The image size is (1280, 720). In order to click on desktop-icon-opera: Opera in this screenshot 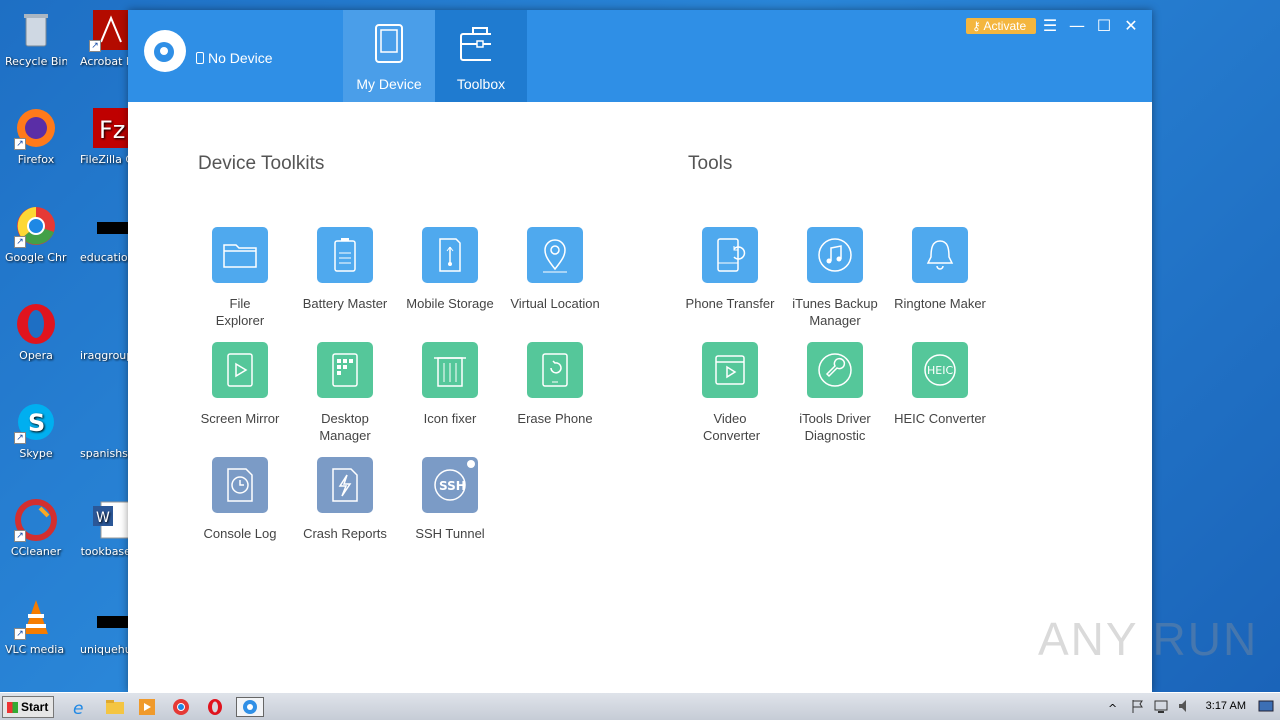, I will do `click(36, 332)`.